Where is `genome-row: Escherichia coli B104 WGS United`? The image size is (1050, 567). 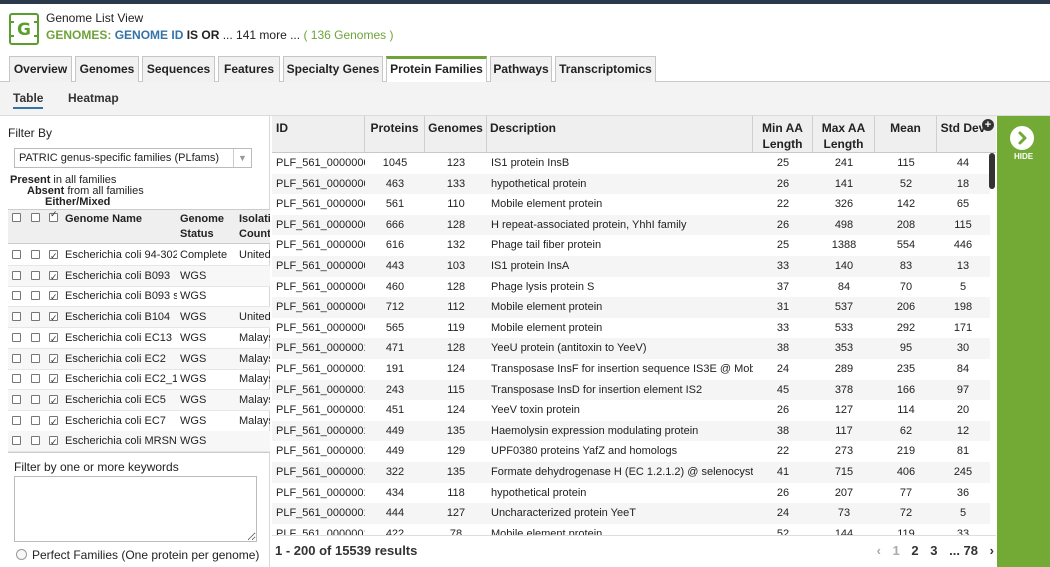 genome-row: Escherichia coli B104 WGS United is located at coordinates (139, 318).